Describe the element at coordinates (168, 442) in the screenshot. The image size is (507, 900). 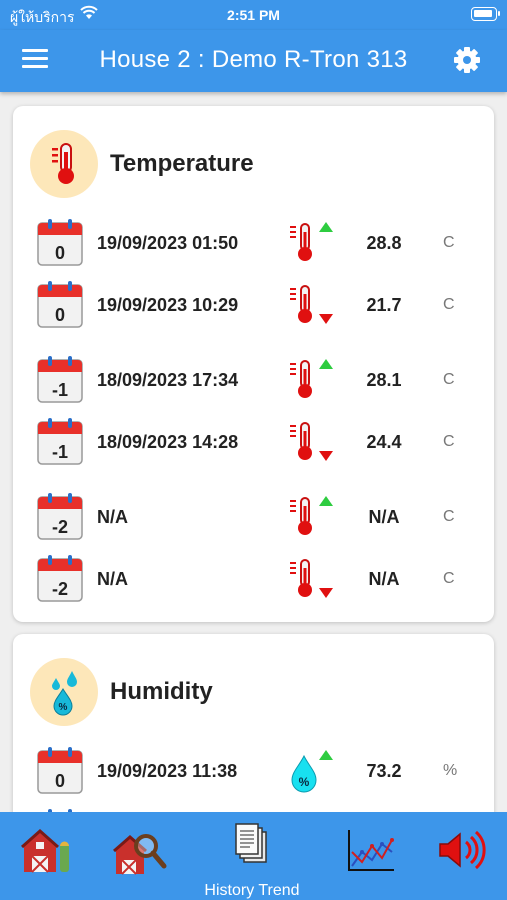
I see `reading-datetime: 18/09/2023 14:28` at that location.